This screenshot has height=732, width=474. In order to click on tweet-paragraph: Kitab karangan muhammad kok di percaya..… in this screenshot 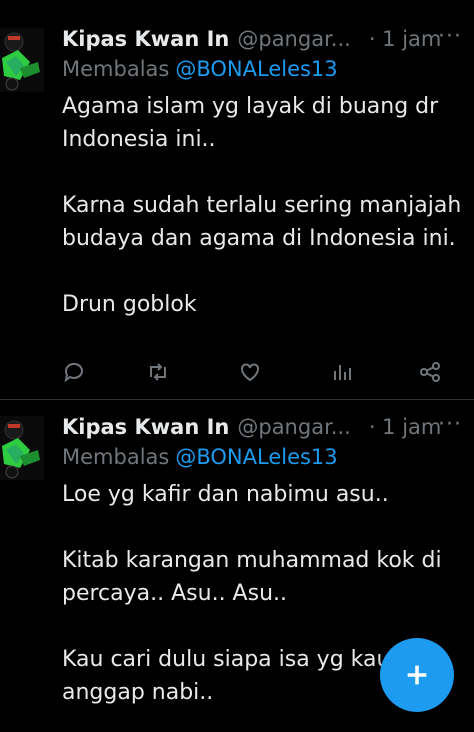, I will do `click(252, 577)`.